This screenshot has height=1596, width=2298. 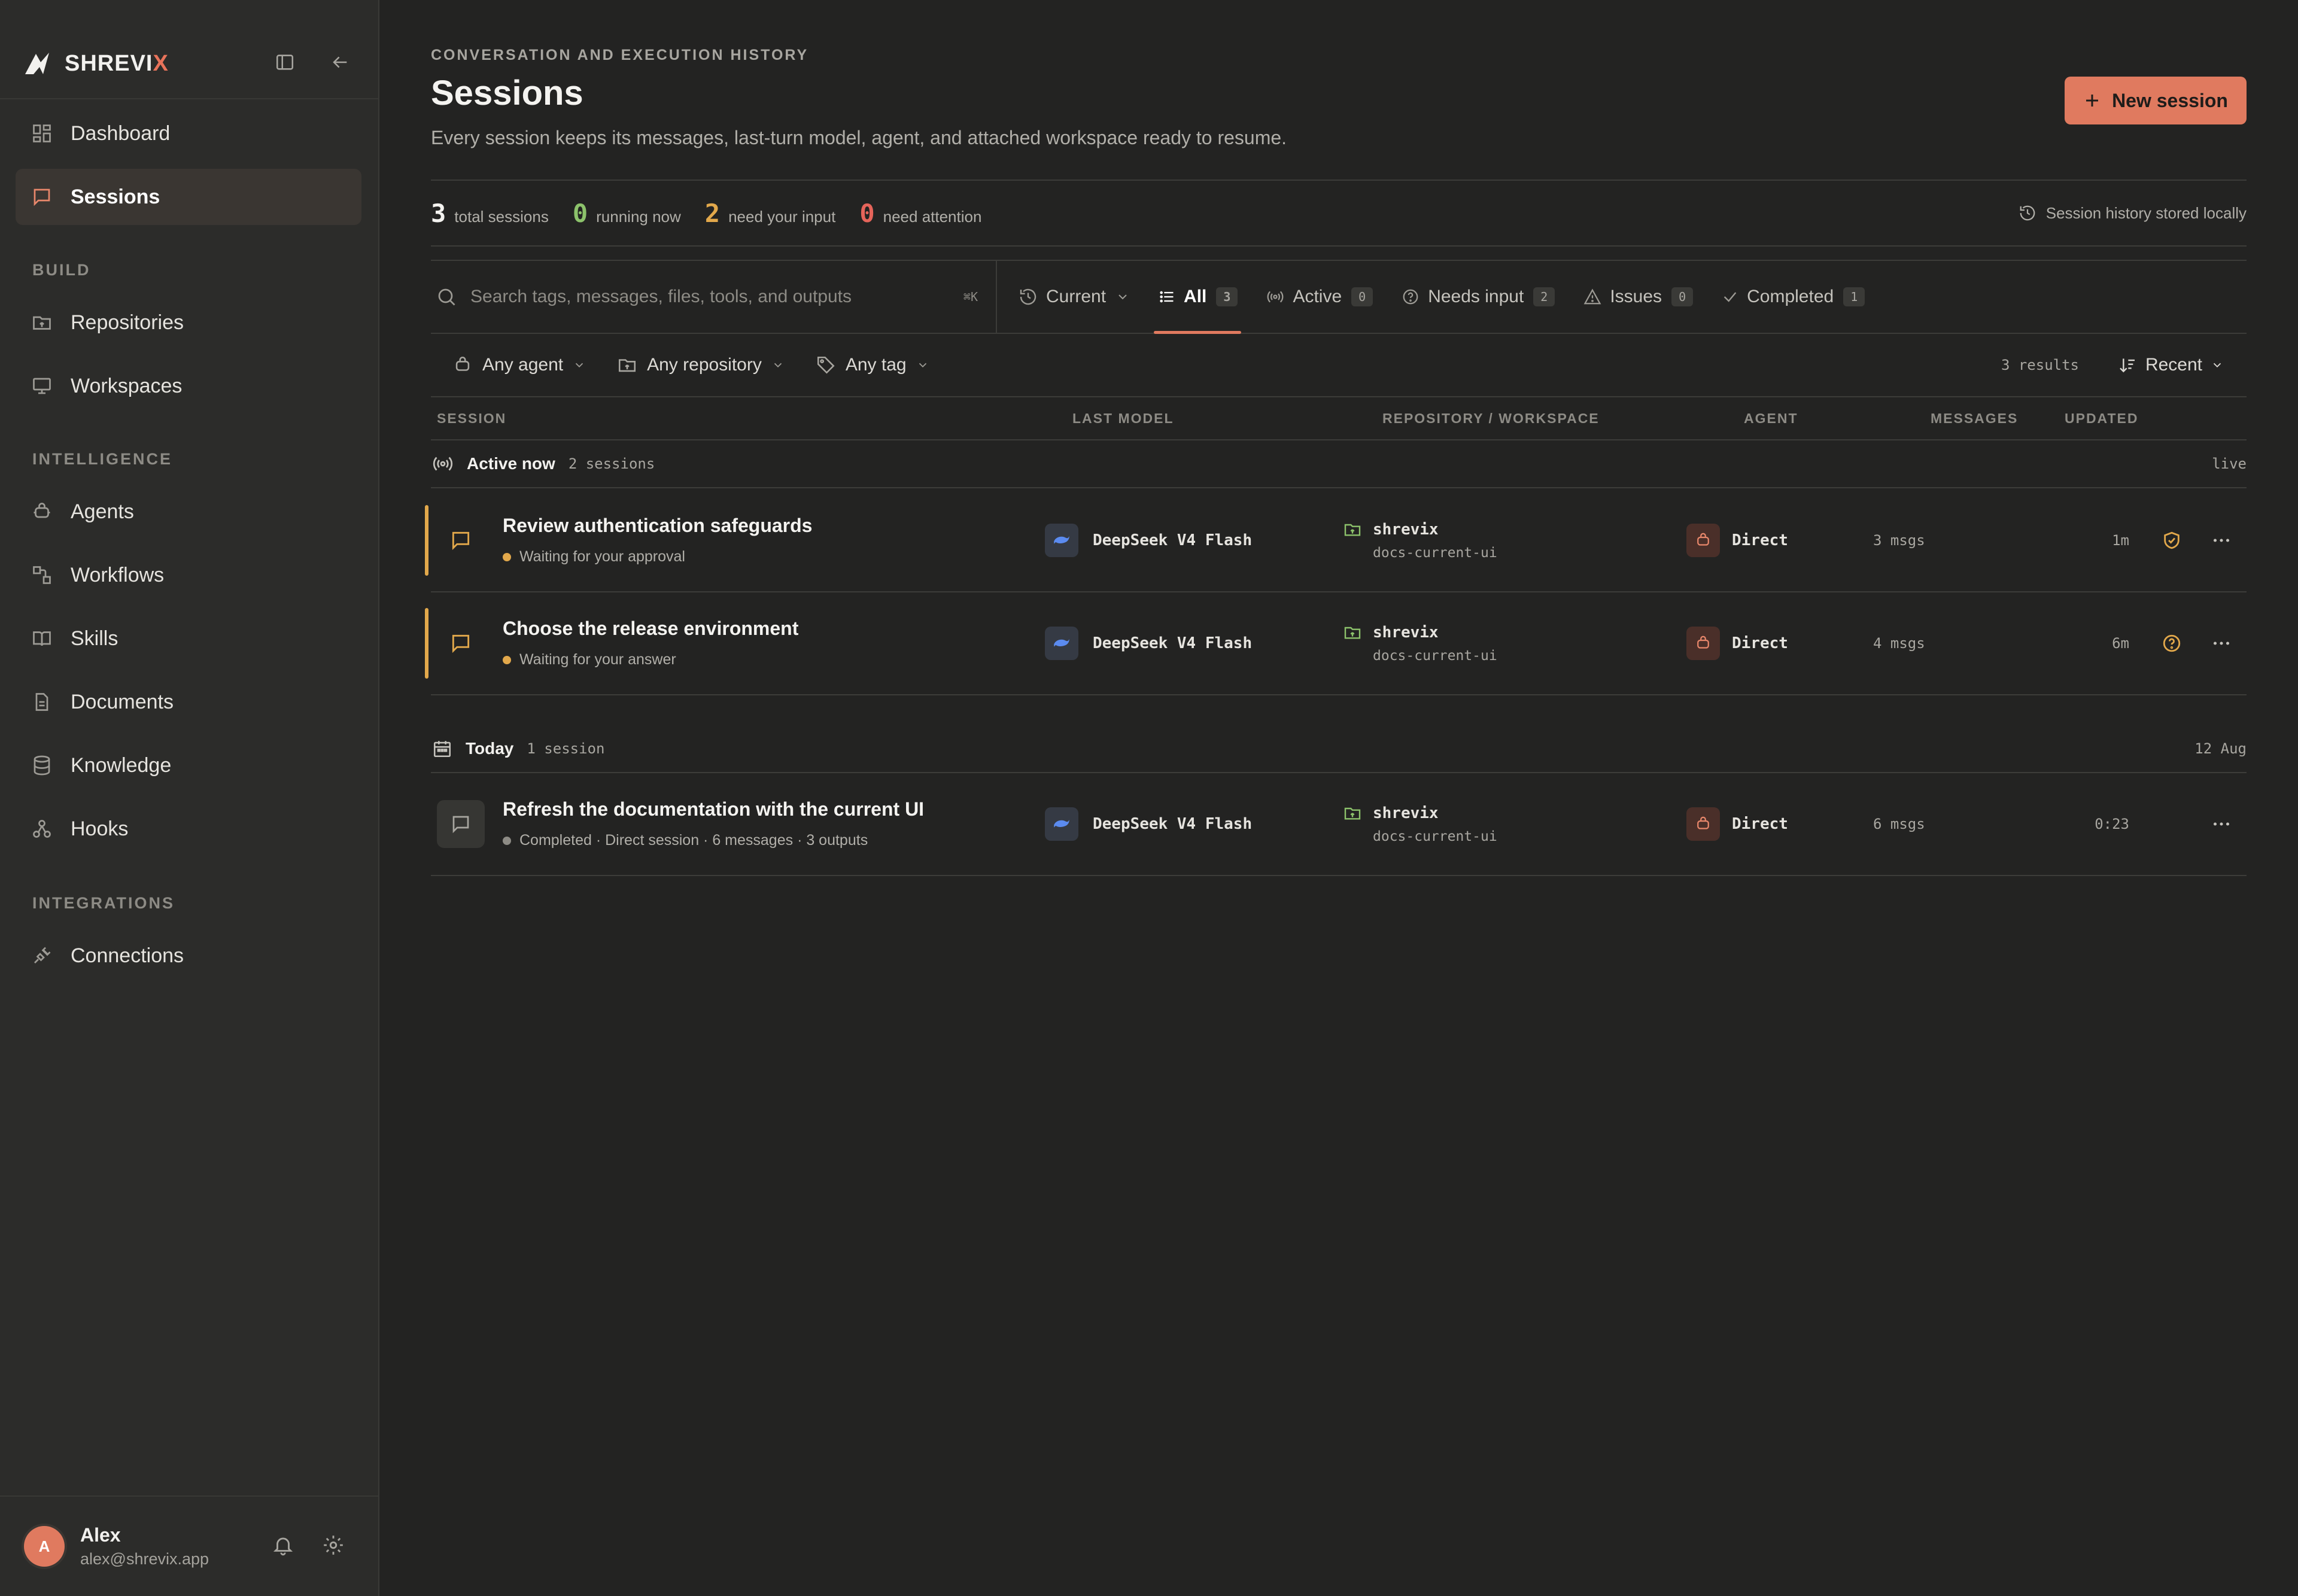 I want to click on sidebar-item-label: Skills, so click(x=94, y=639).